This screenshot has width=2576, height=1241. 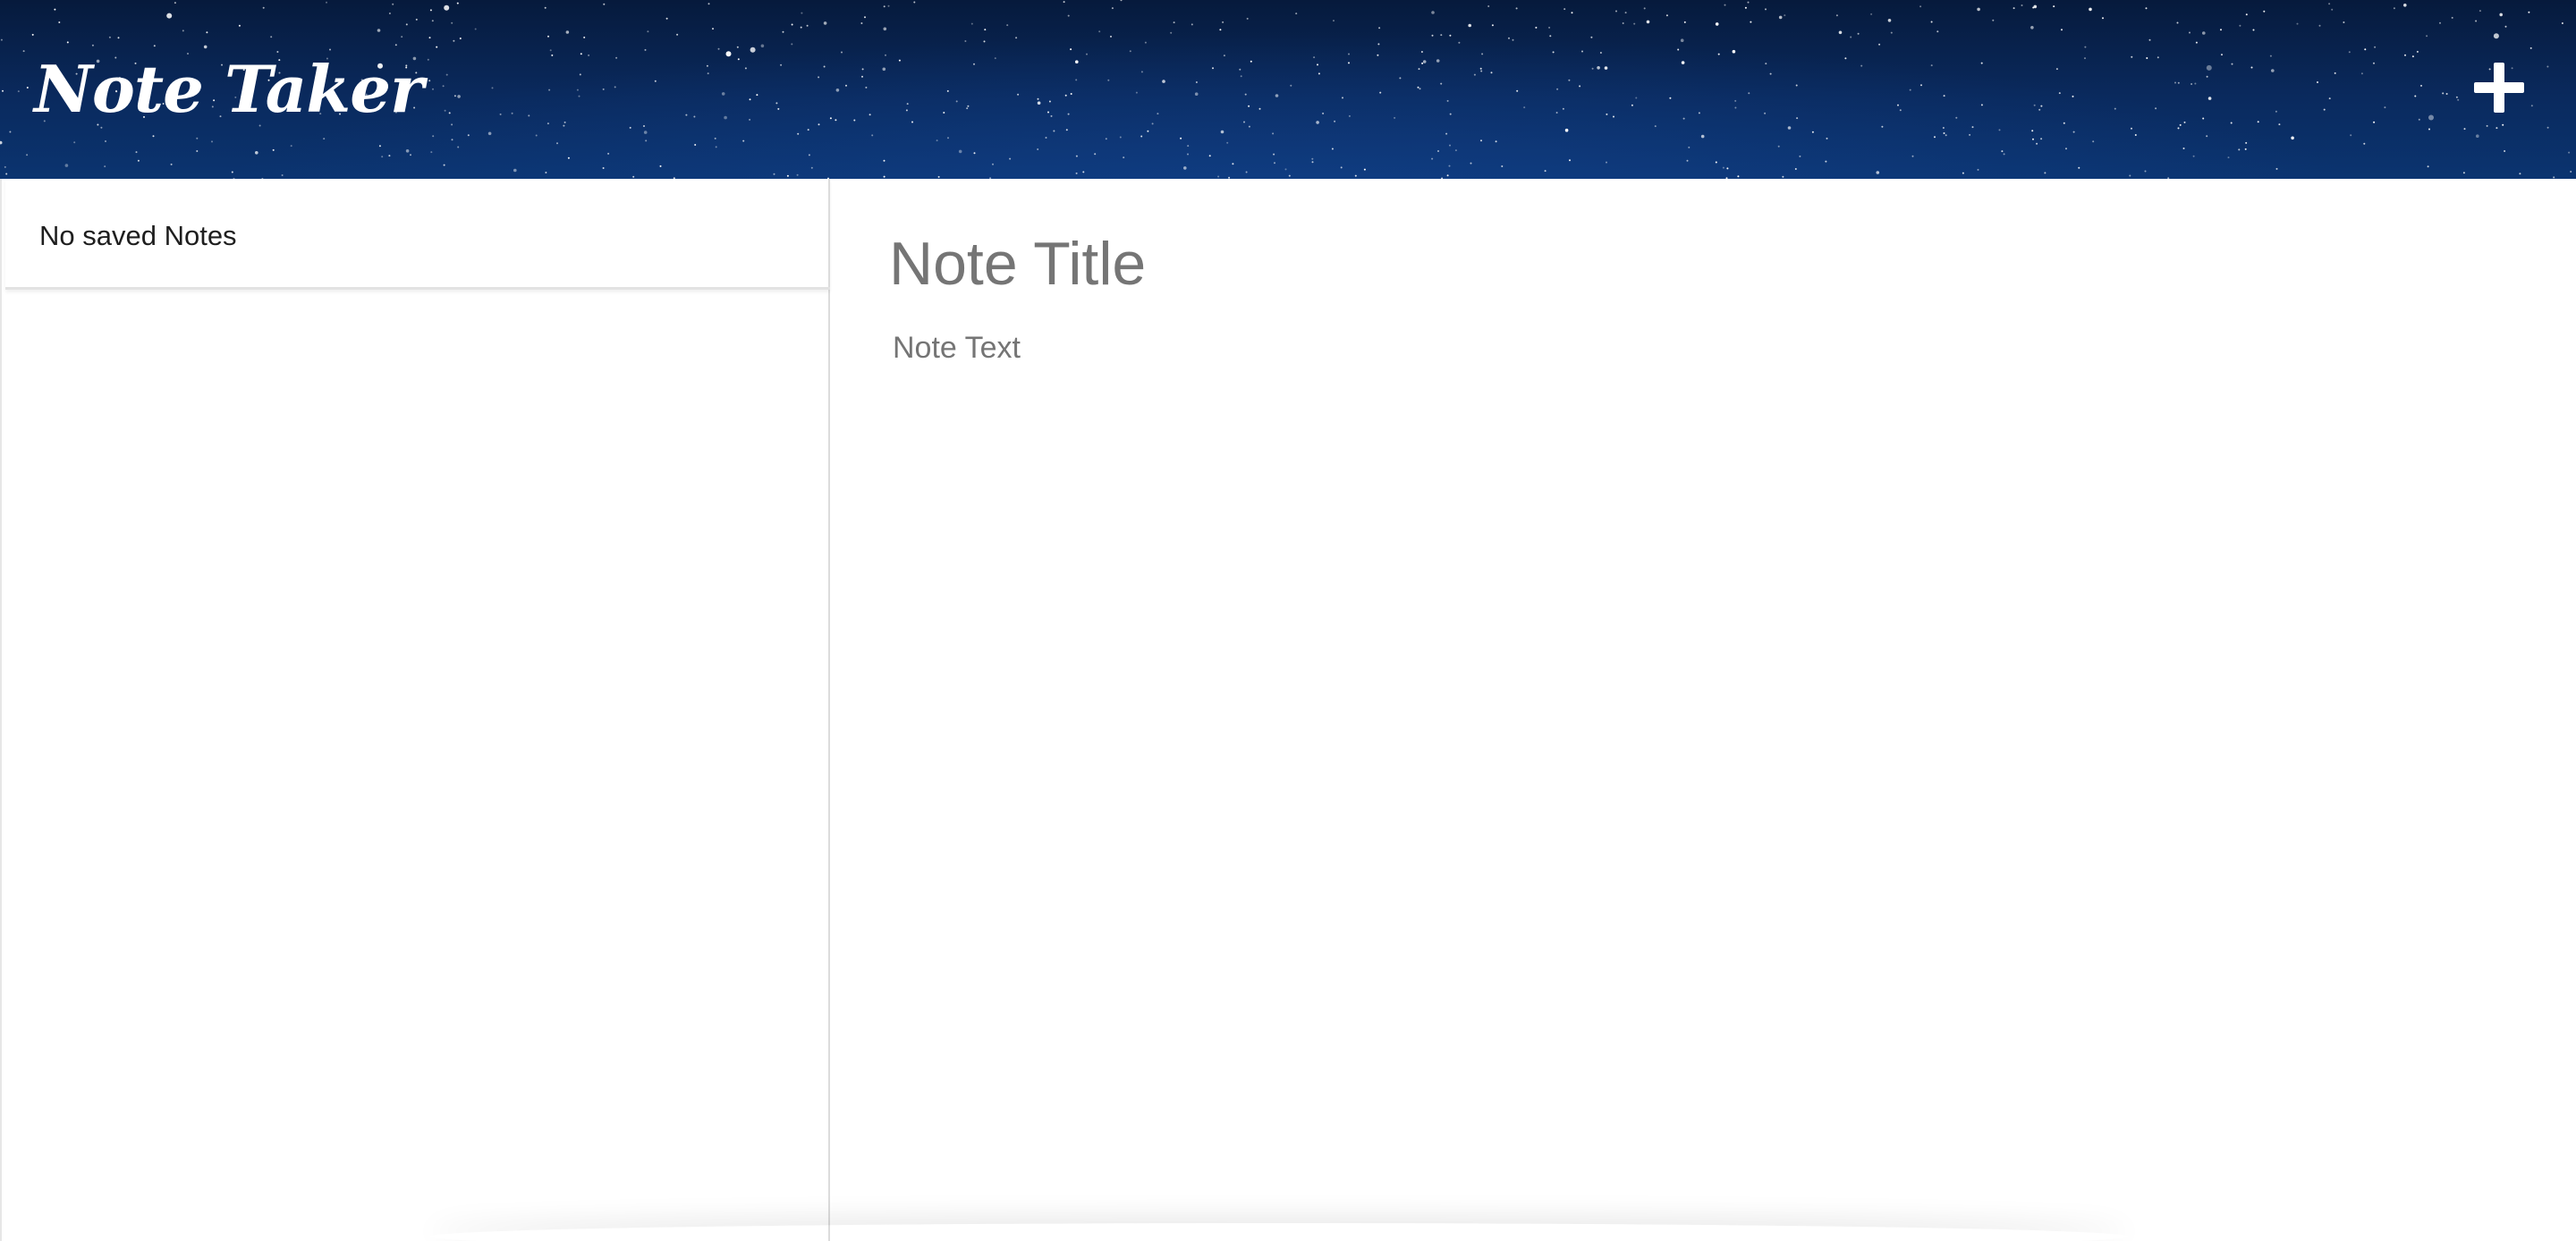 I want to click on list-item-empty-state: No saved Notes, so click(x=417, y=234).